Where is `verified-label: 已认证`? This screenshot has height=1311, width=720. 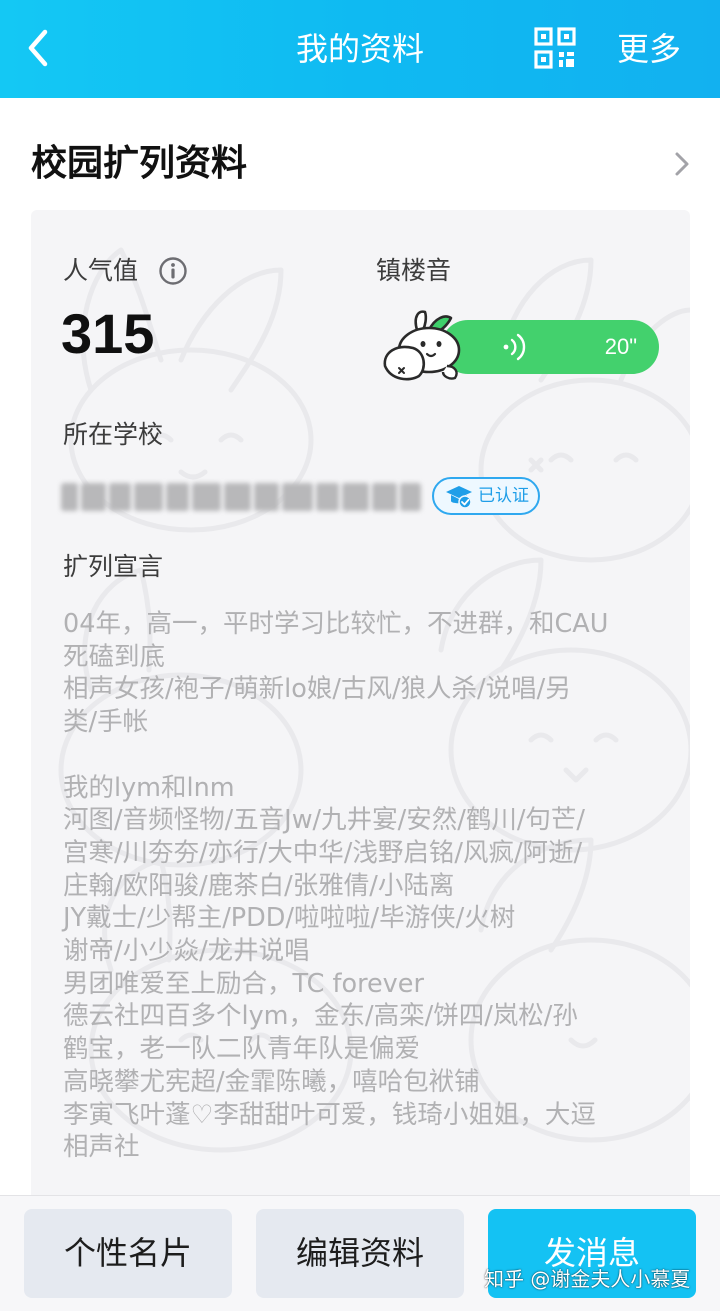
verified-label: 已认证 is located at coordinates (503, 496).